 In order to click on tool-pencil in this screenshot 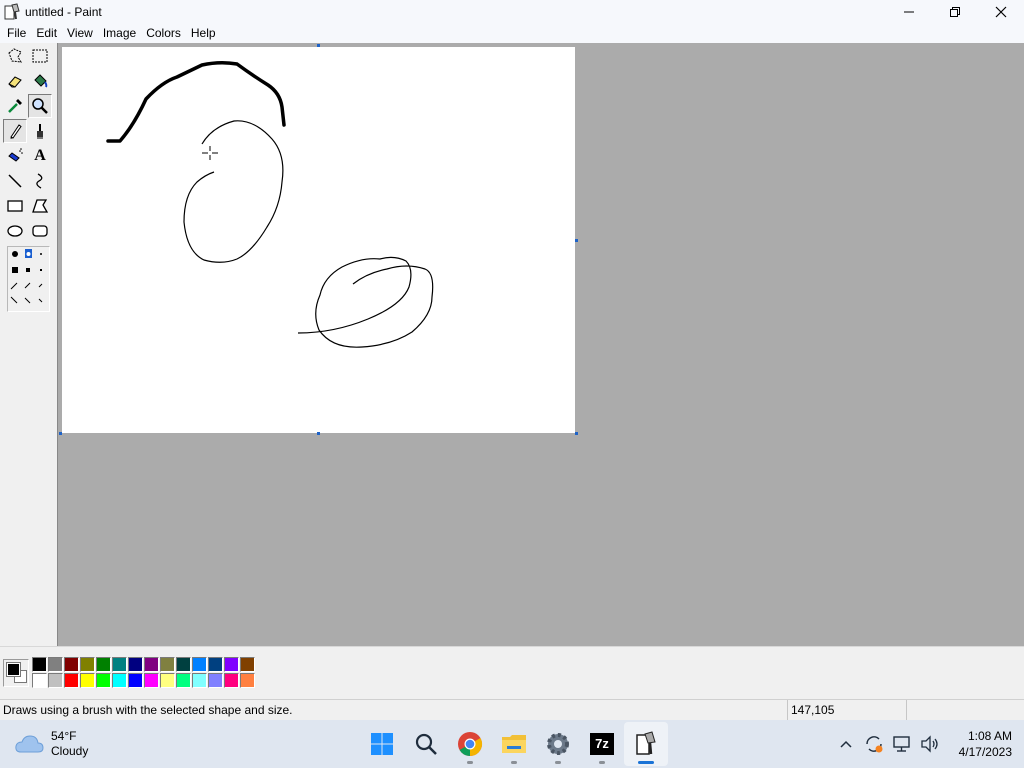, I will do `click(15, 131)`.